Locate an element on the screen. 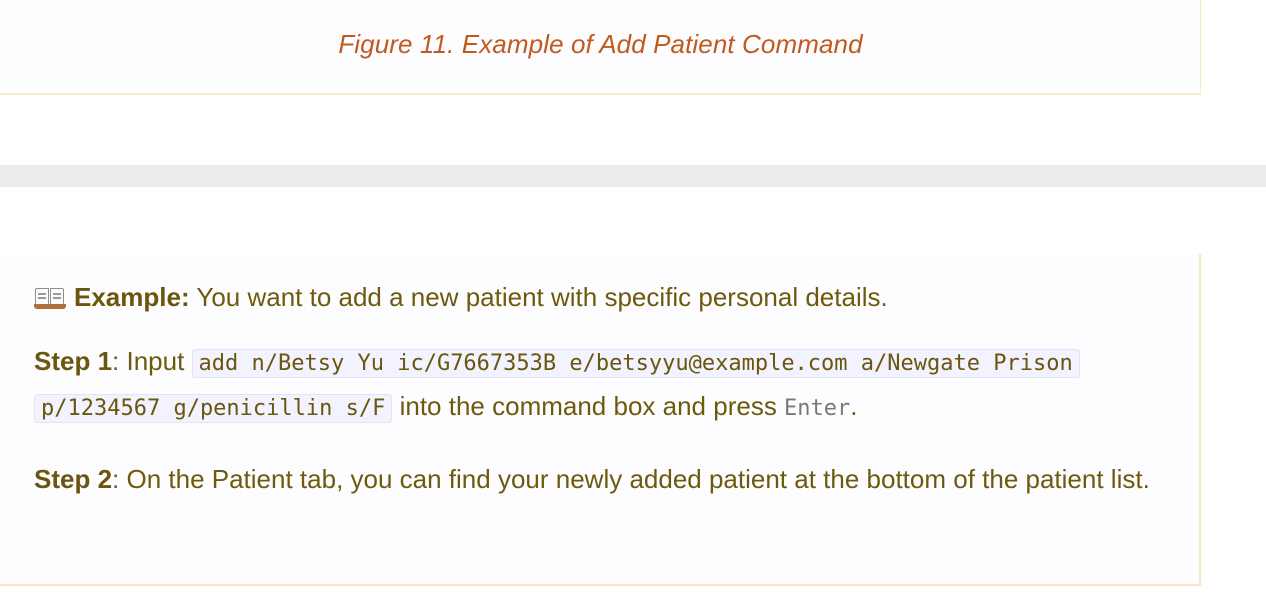 This screenshot has height=614, width=1266. step-1-end-text: . is located at coordinates (854, 406).